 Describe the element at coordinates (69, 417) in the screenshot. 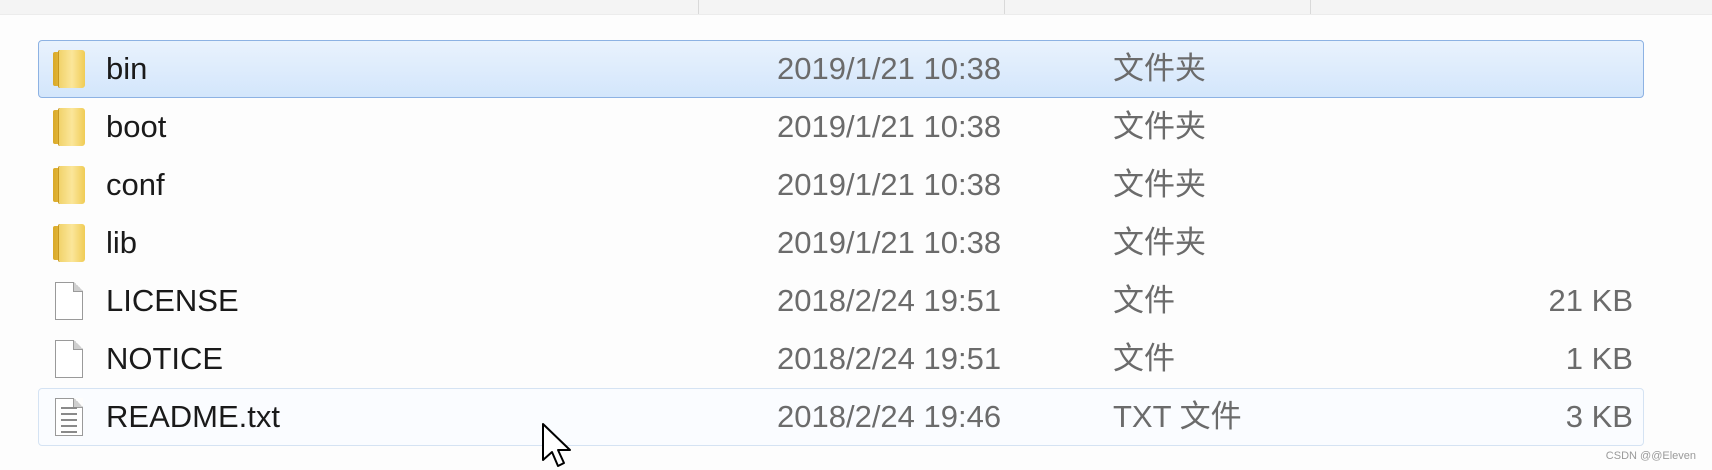

I see `text-file-icon` at that location.